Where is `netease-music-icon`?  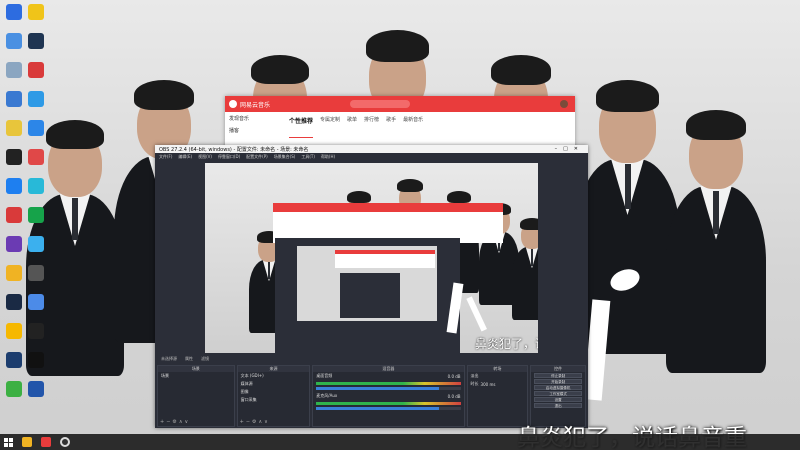 netease-music-icon is located at coordinates (46, 442).